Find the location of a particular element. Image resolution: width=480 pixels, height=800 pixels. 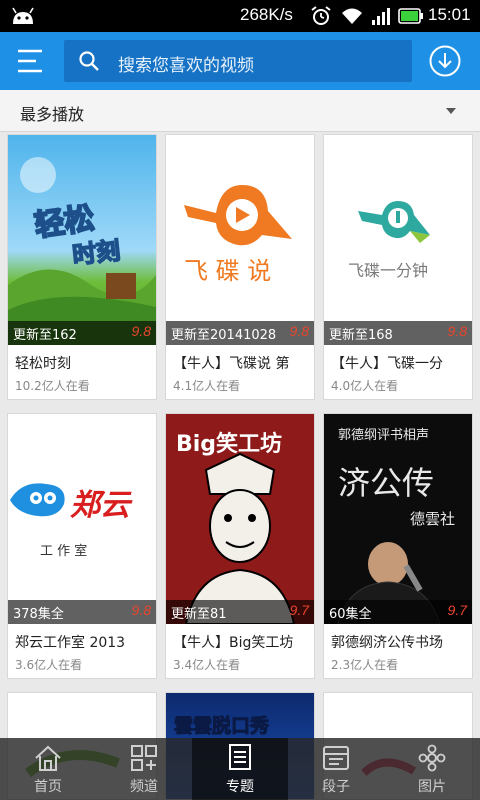

nav-picture: 图片 is located at coordinates (432, 769).